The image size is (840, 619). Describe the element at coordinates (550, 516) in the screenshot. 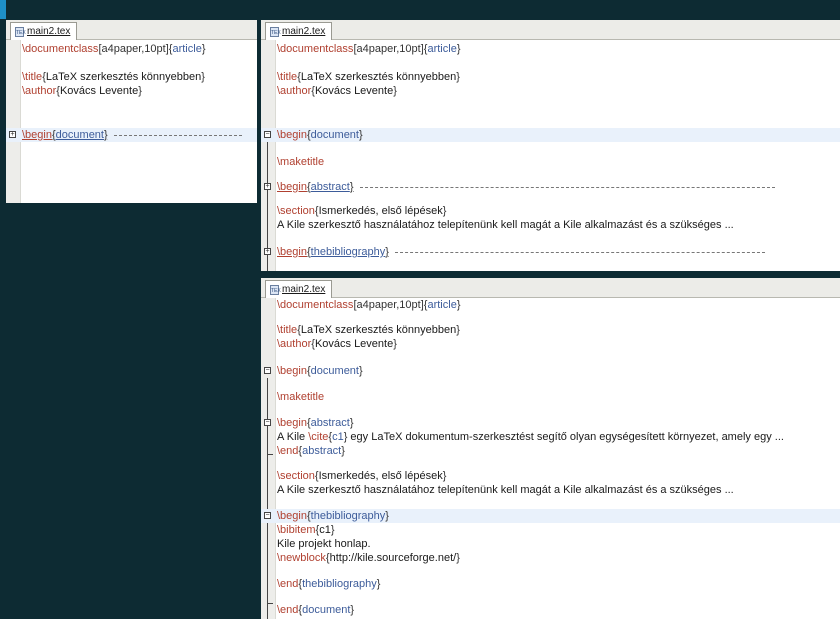

I see `code-line-begin-bibliography: − \begin{thebibliography}` at that location.